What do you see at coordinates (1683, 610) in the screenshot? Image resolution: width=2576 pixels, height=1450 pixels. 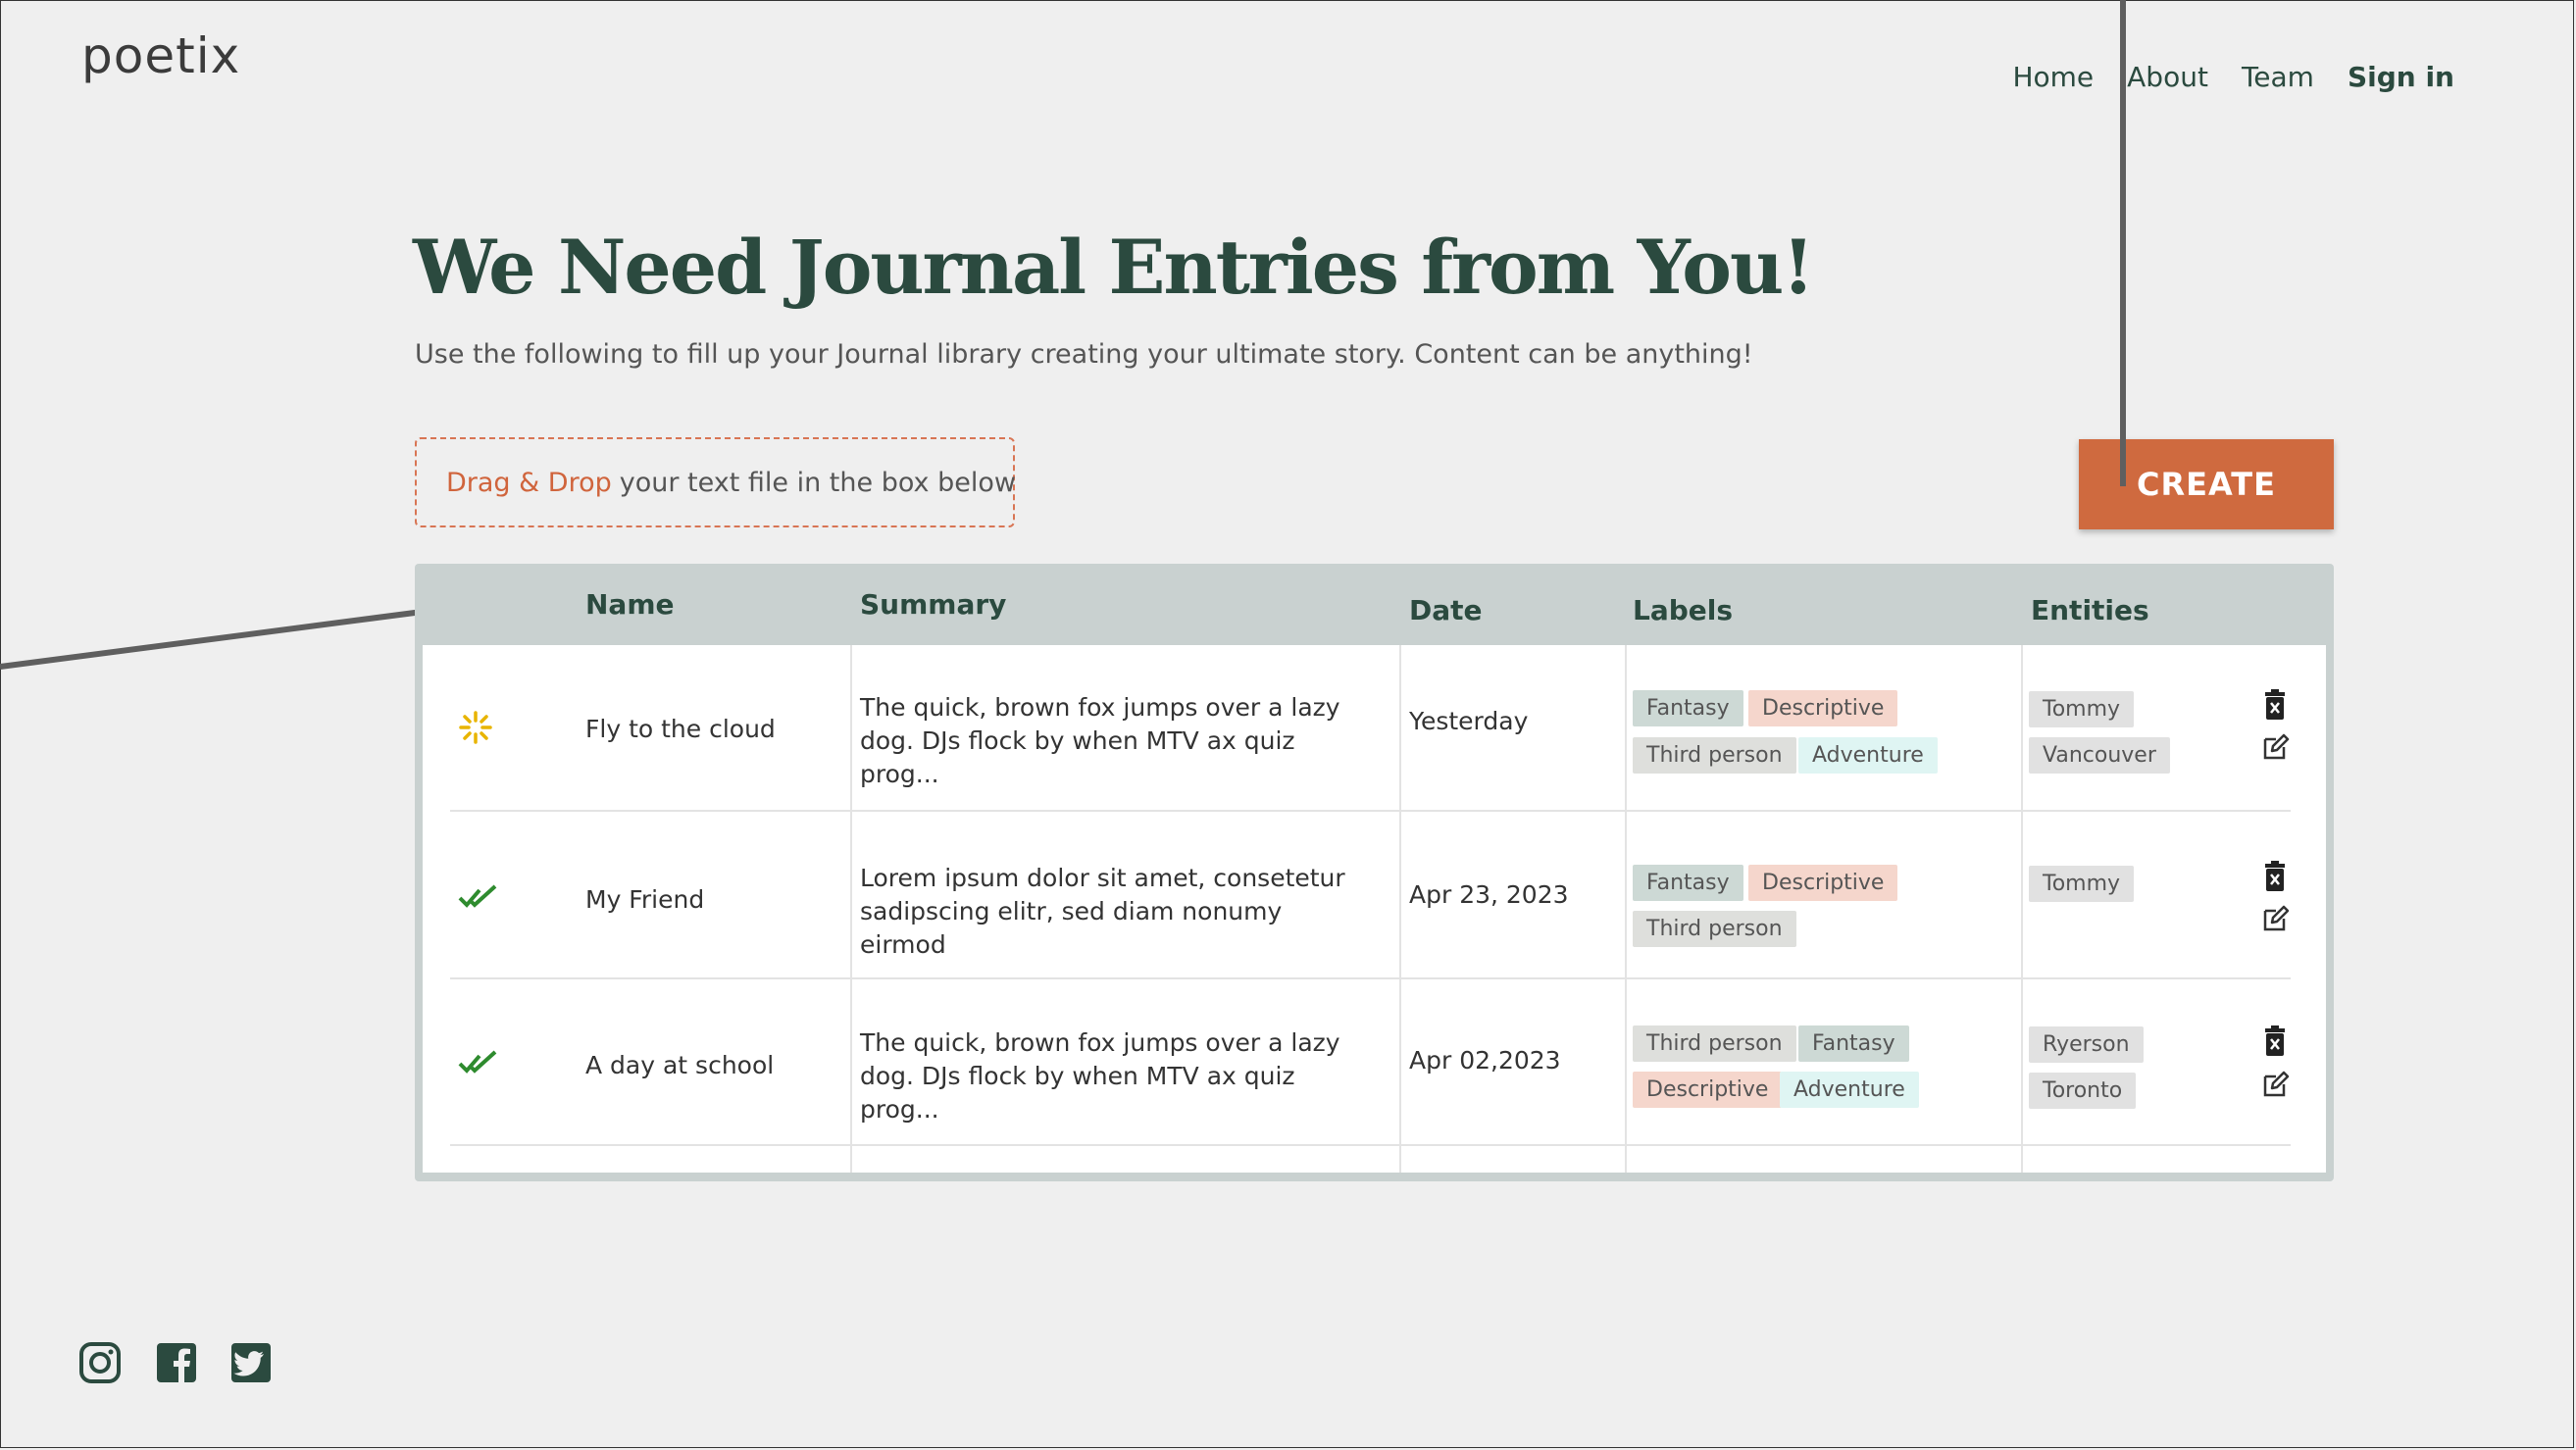 I see `header-labels: Labels` at bounding box center [1683, 610].